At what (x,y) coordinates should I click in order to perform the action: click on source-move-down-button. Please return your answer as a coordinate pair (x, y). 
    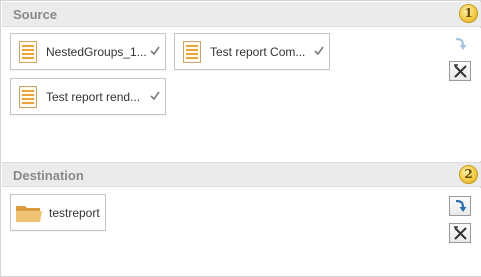
    Looking at the image, I should click on (460, 44).